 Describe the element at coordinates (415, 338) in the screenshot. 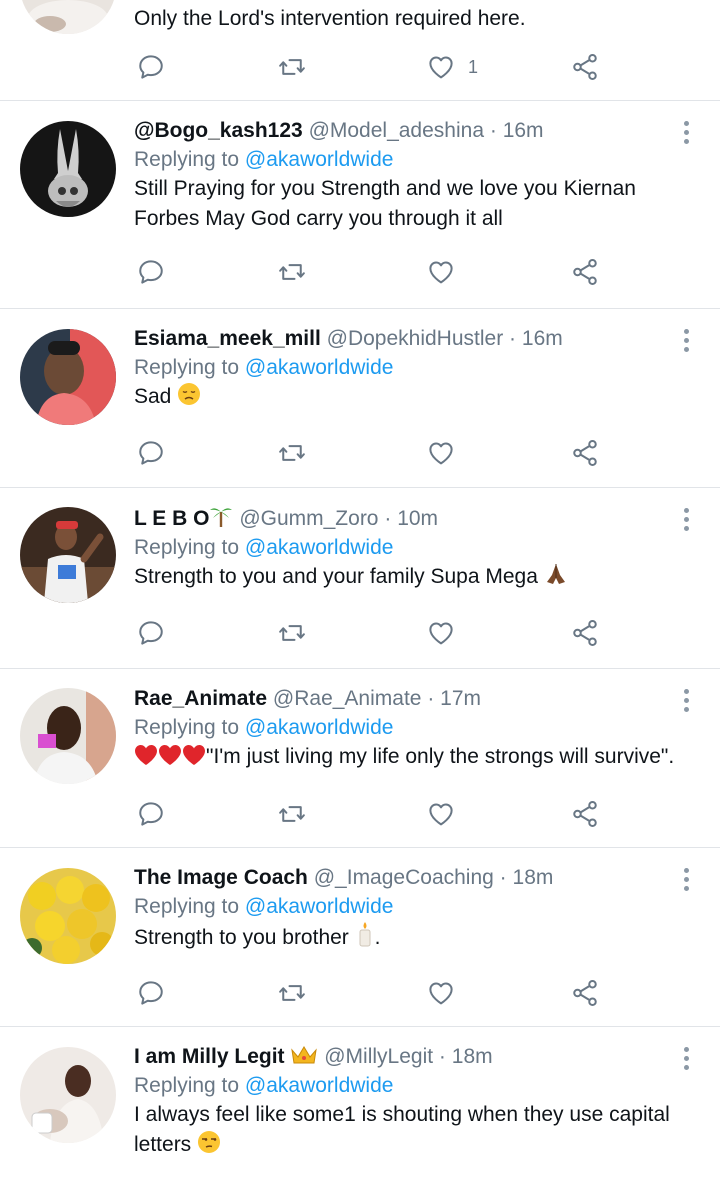

I see `user-handle: @DopekhidHustler` at that location.